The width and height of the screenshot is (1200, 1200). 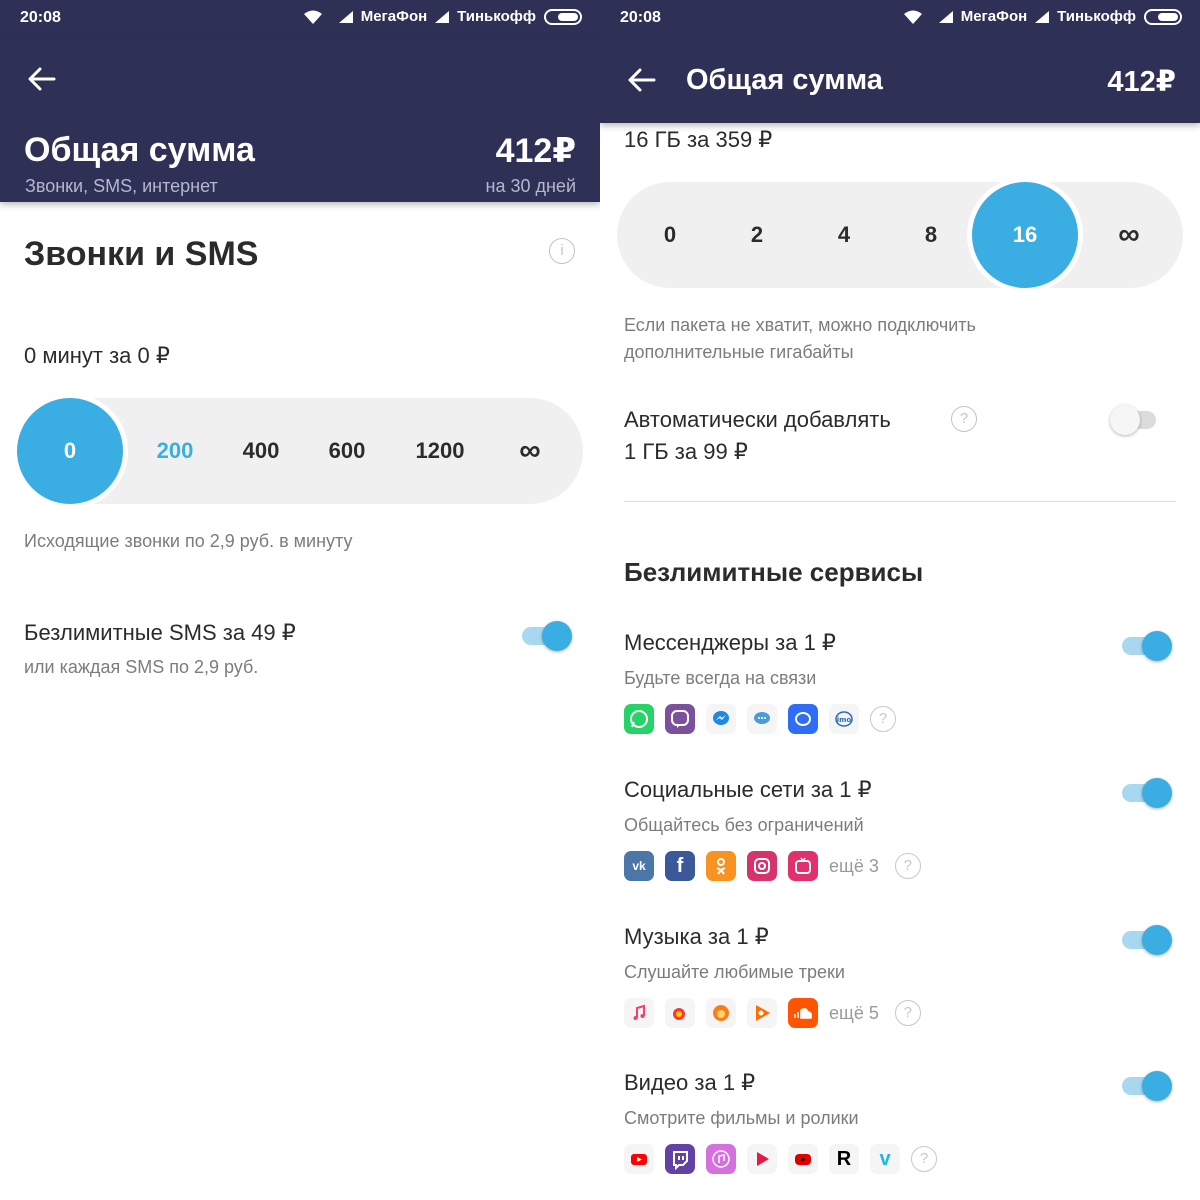 I want to click on internet-selector: 0 2 4 8 ∞, so click(x=900, y=235).